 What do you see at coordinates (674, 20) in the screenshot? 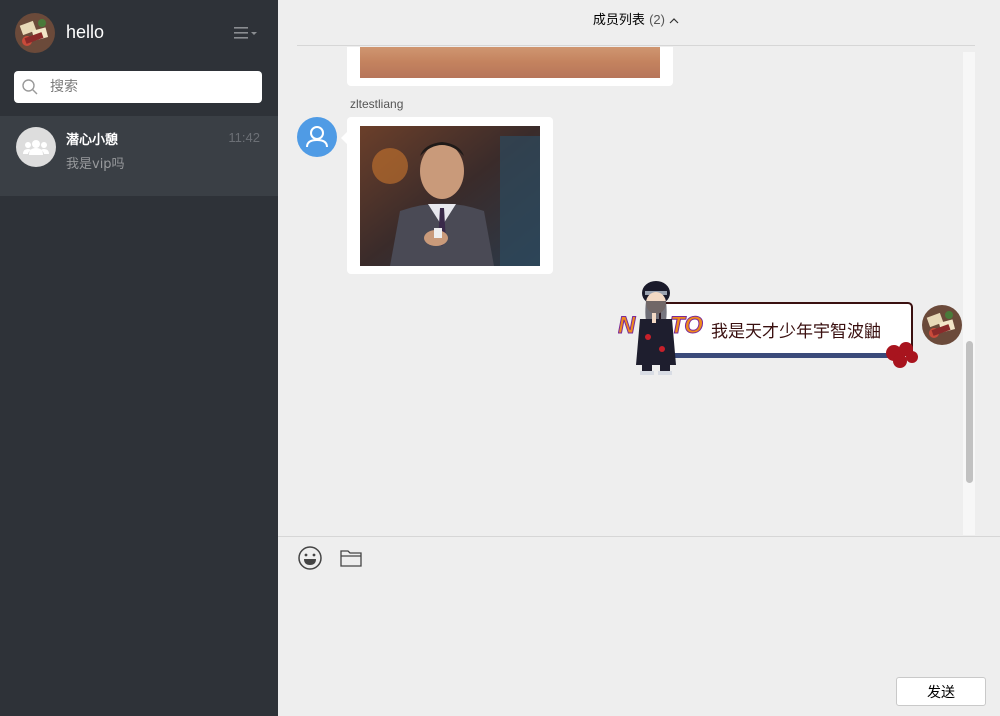
I see `caret-up-icon` at bounding box center [674, 20].